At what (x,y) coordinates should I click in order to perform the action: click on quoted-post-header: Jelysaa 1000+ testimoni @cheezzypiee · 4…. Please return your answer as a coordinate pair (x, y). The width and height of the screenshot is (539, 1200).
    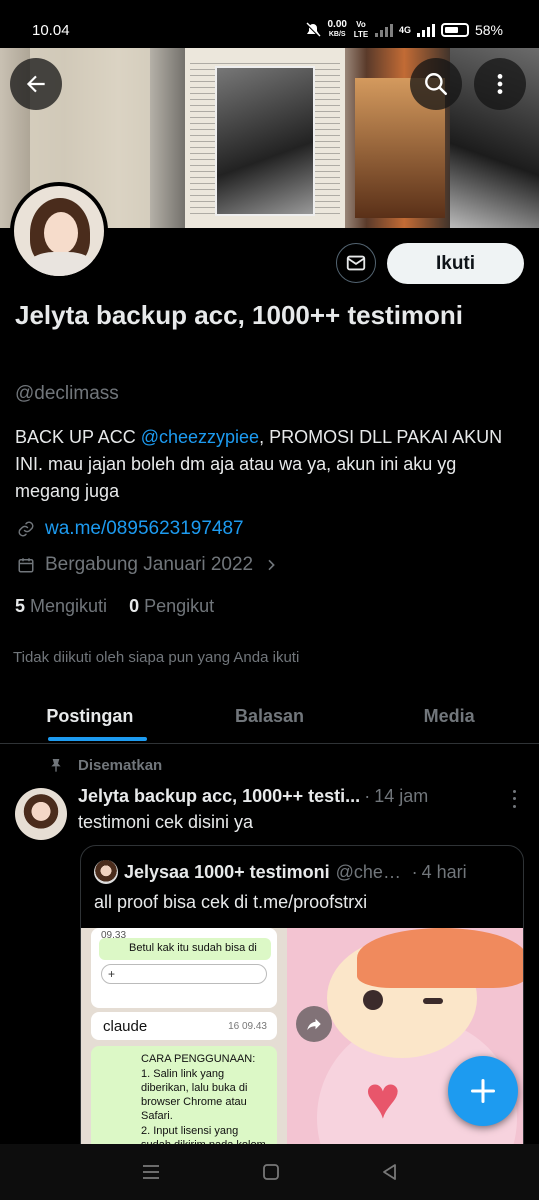
    Looking at the image, I should click on (304, 872).